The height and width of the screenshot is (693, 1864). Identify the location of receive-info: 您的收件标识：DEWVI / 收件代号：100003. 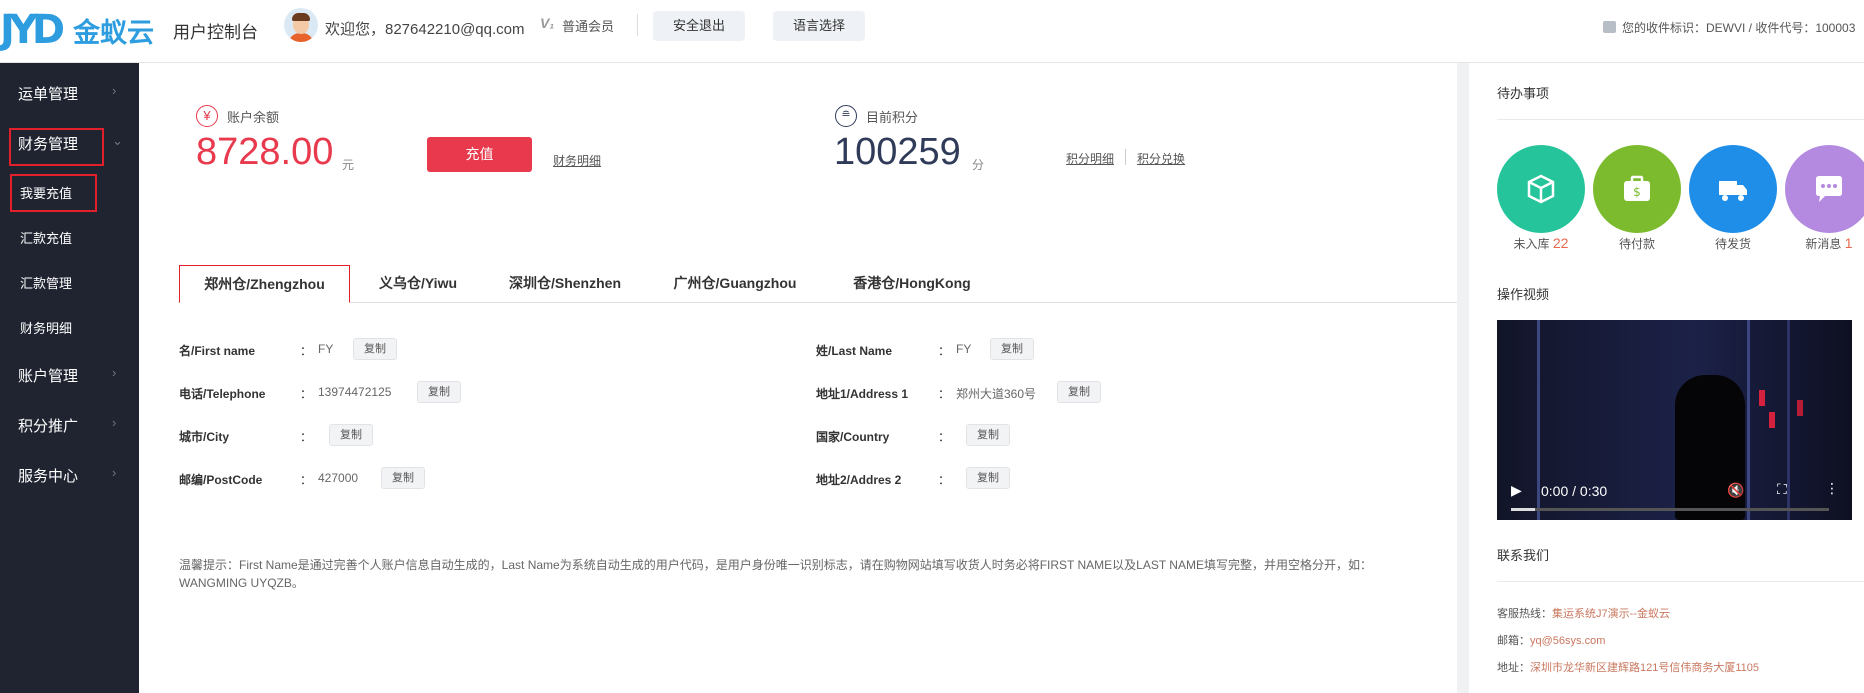
(1729, 27).